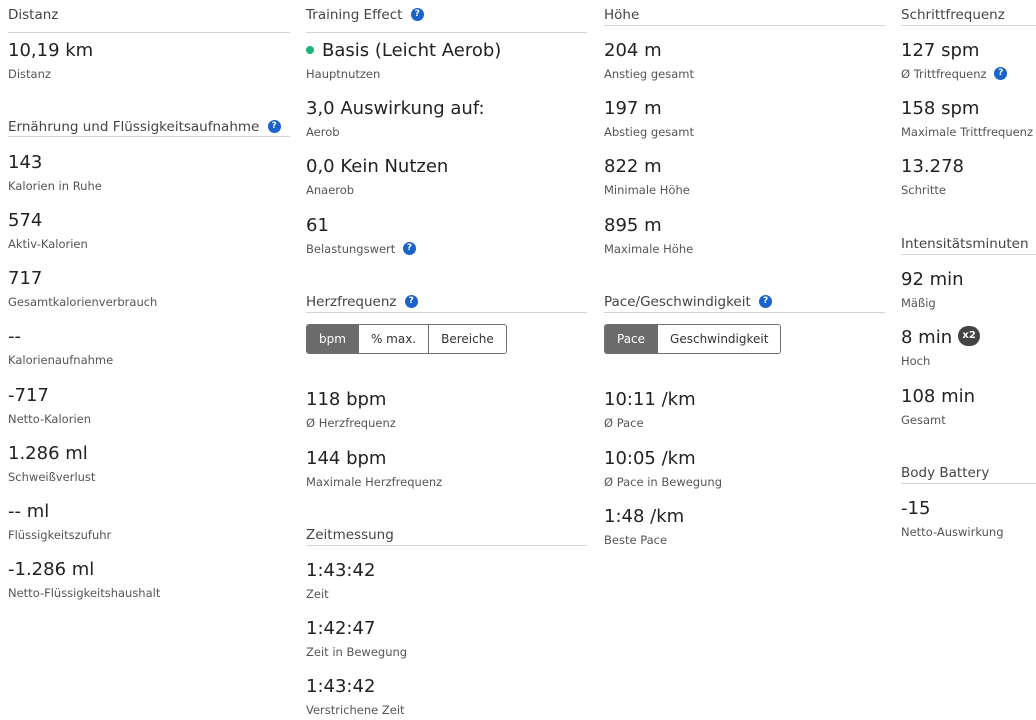  I want to click on stat-label: Ø Trittfrequenz ?, so click(954, 74).